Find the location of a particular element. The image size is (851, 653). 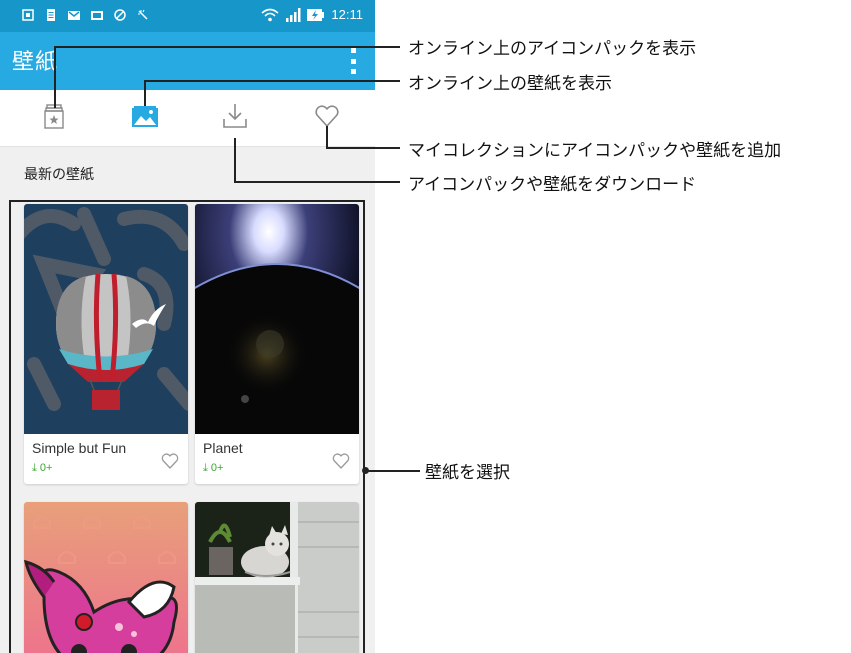

callout-icon-pack-online: オンライン上のアイコンパックを表示 is located at coordinates (552, 49).